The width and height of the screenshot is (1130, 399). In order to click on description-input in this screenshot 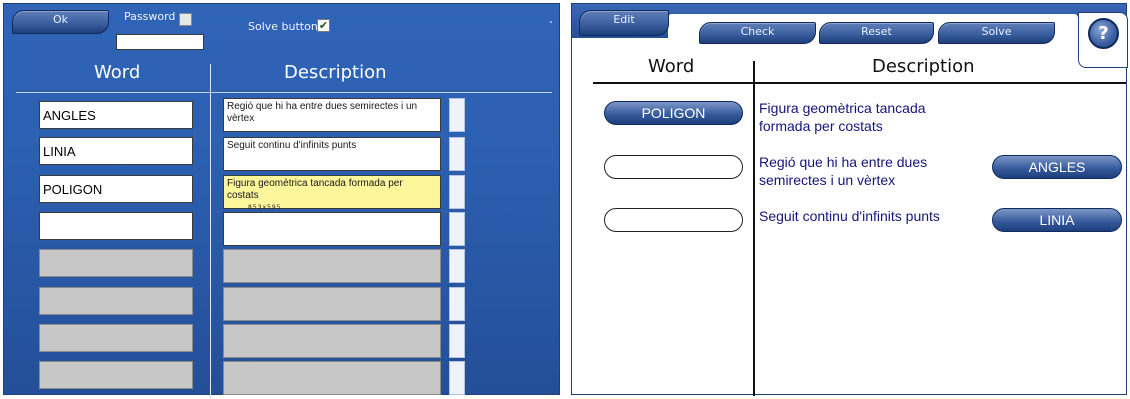, I will do `click(332, 229)`.